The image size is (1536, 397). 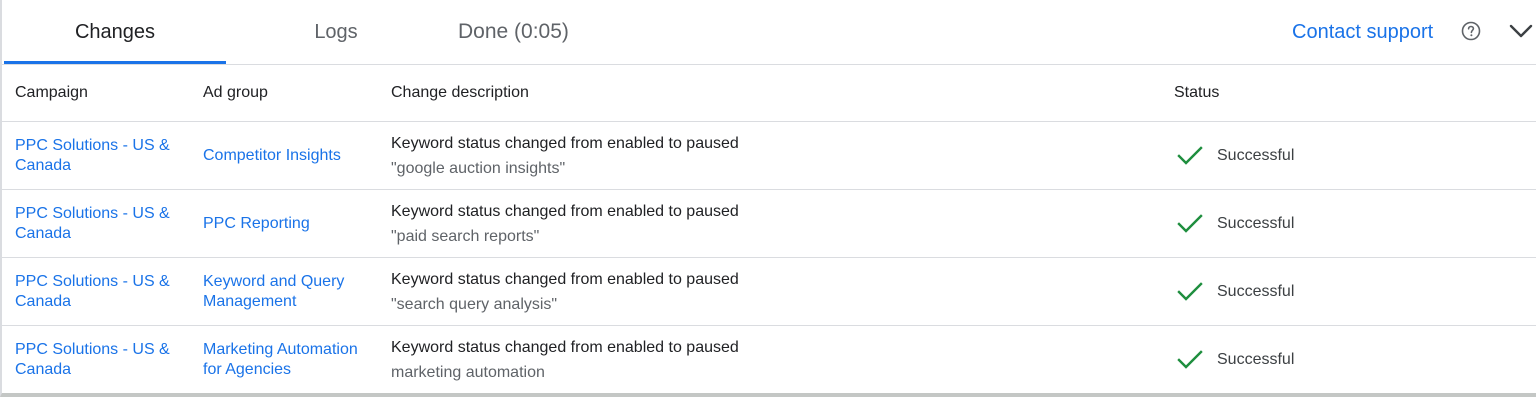 I want to click on contact-support-link: Contact support, so click(x=1362, y=32).